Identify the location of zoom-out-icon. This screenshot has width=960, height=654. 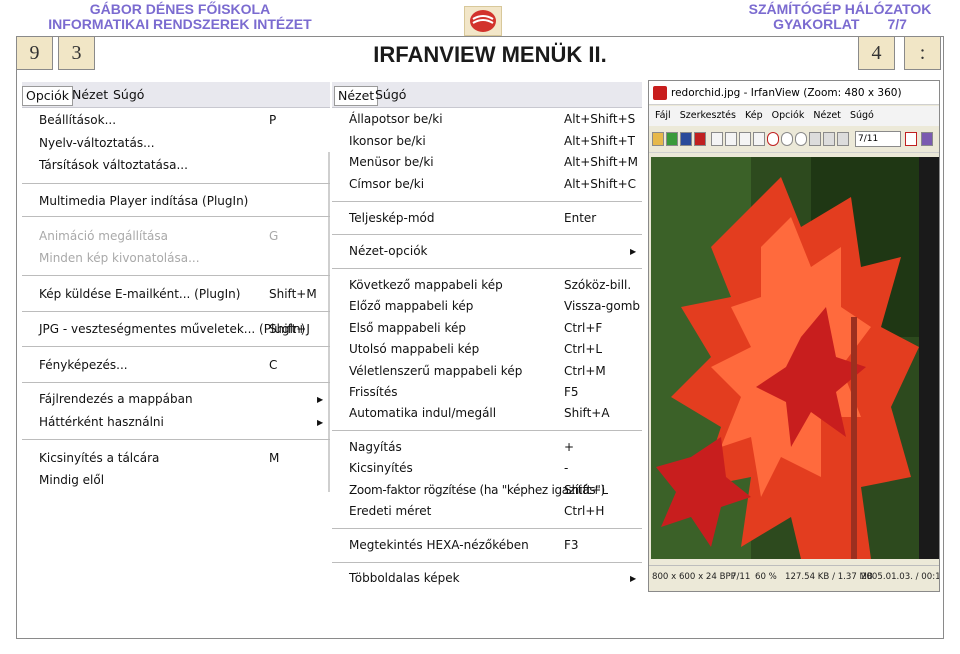
(801, 139).